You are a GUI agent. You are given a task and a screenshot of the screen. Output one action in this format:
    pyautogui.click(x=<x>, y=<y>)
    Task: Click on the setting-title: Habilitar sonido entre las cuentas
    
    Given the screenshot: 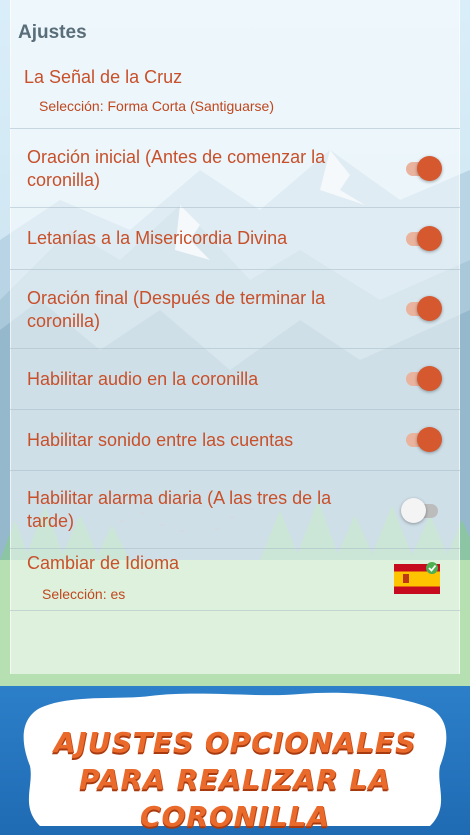 What is the action you would take?
    pyautogui.click(x=160, y=440)
    